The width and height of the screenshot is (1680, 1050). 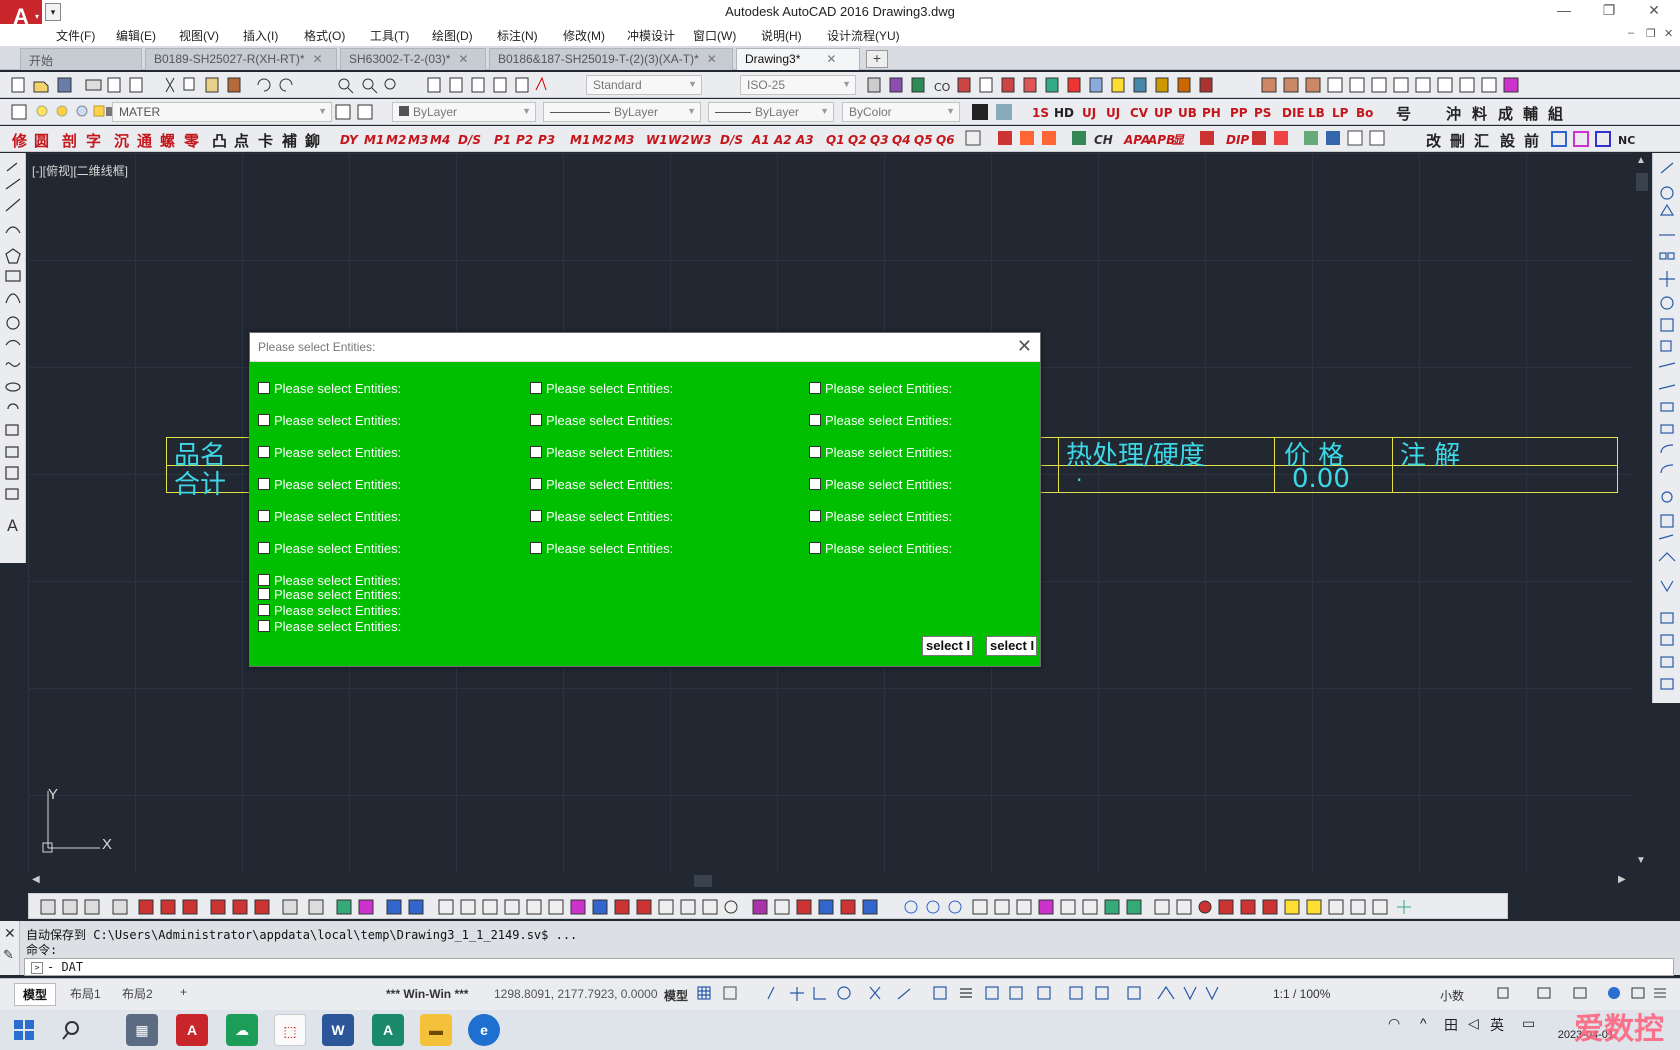 I want to click on toolbar-char-zu: 組, so click(x=1555, y=113).